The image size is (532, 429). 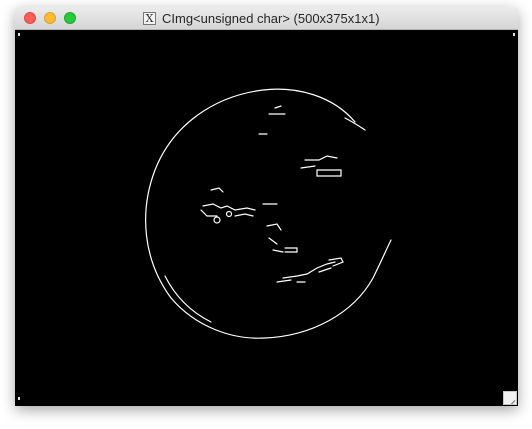 I want to click on window-title: CImg<unsigned char> (500x375x1x1), so click(x=271, y=18).